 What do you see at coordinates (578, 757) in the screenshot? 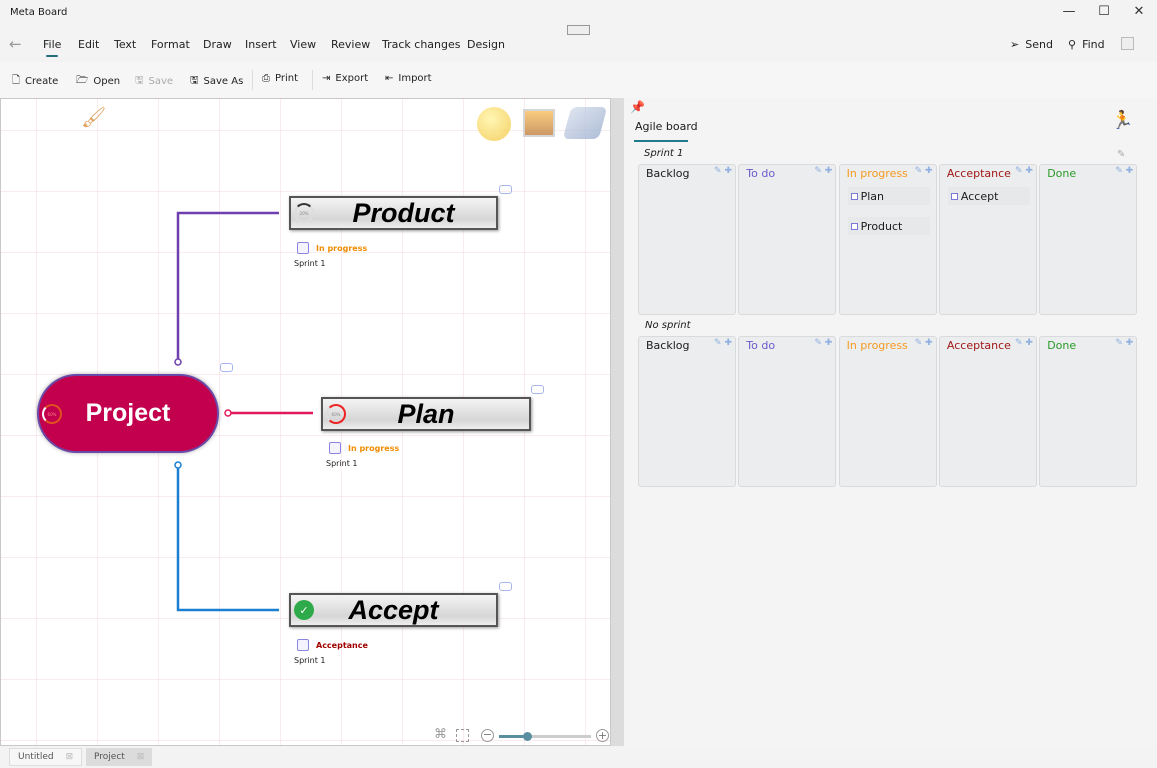
I see `document-tabs: Untitled ⊠ Project ⊠` at bounding box center [578, 757].